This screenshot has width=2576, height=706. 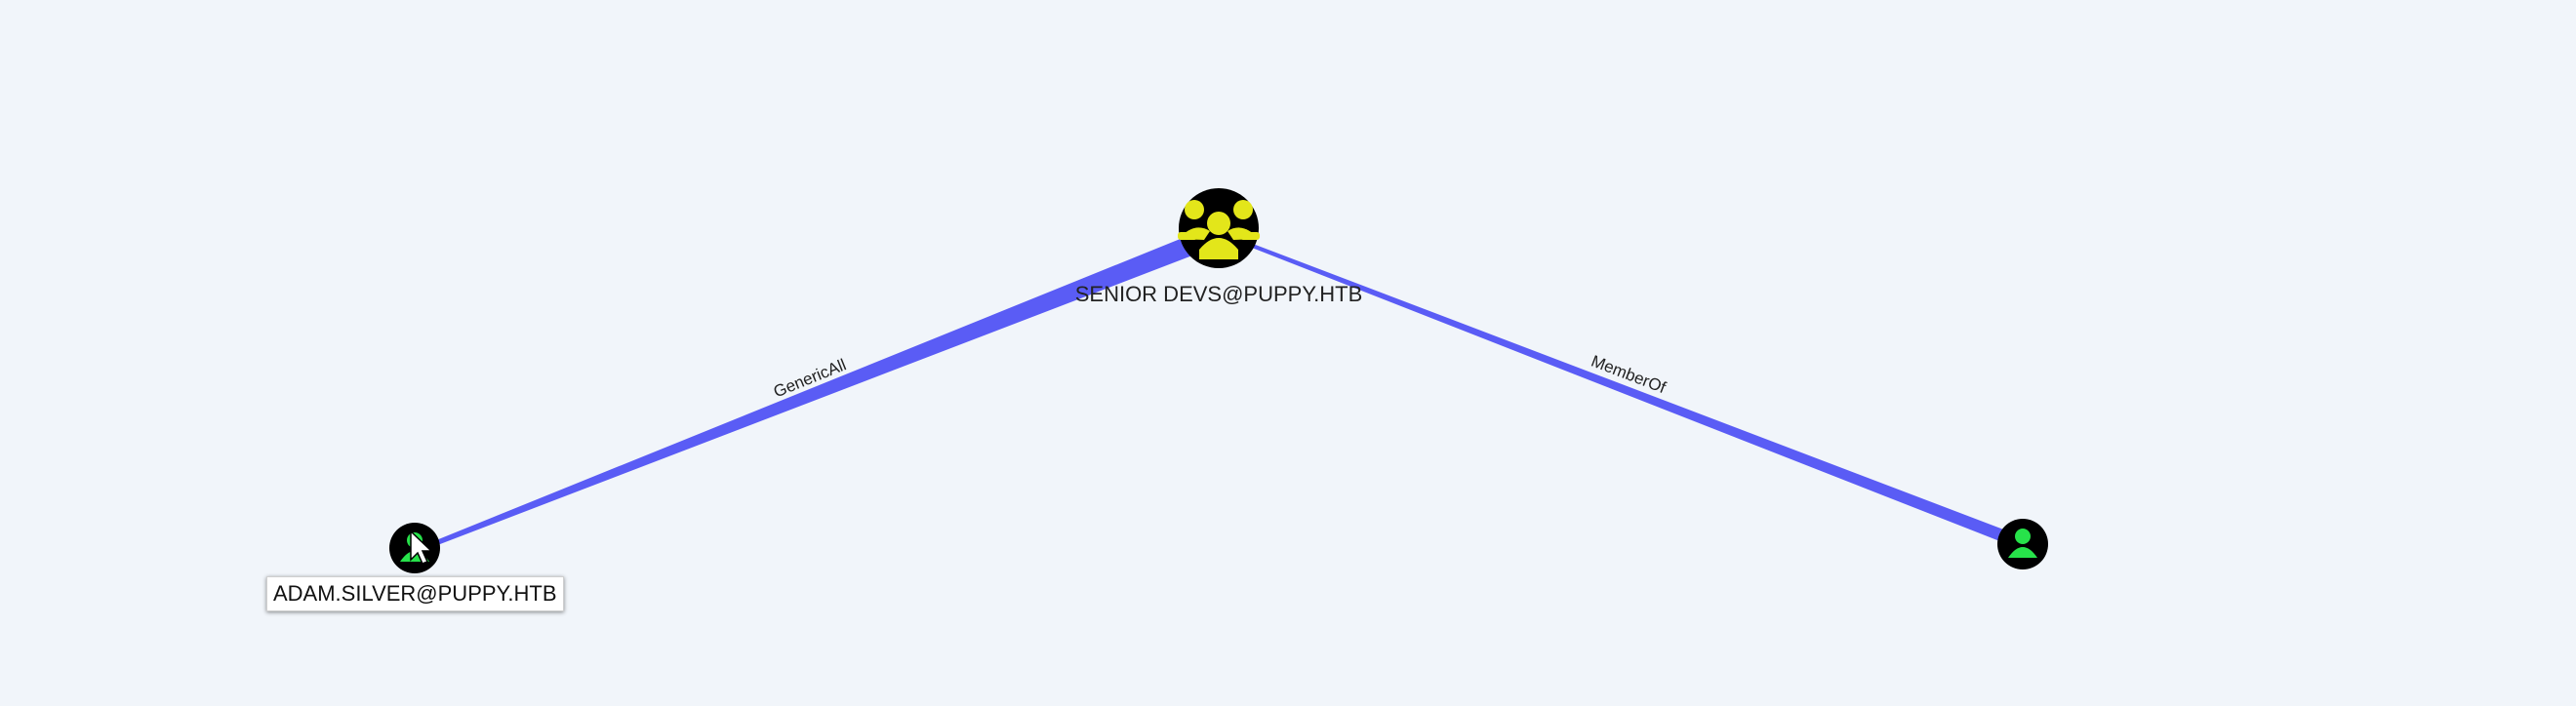 I want to click on node-user-adam-label: ADAM.SILVER@PUPPY.HTB, so click(x=415, y=593).